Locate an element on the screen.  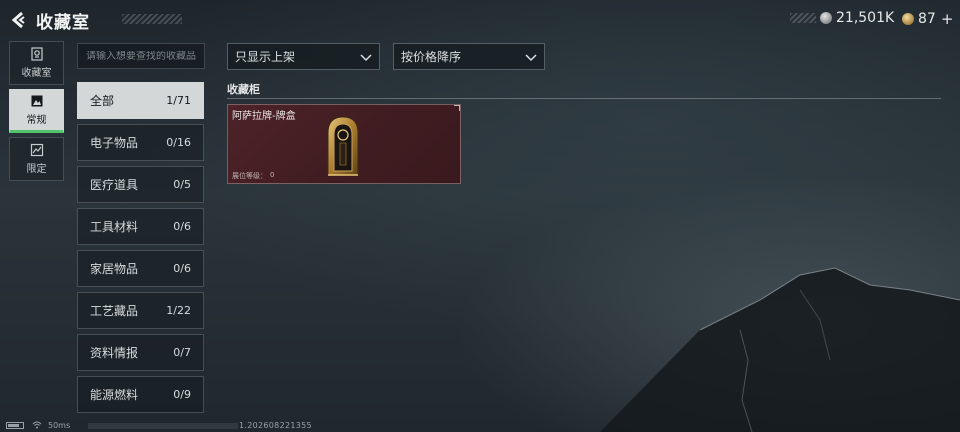
silver-currency: 21,501K is located at coordinates (857, 18).